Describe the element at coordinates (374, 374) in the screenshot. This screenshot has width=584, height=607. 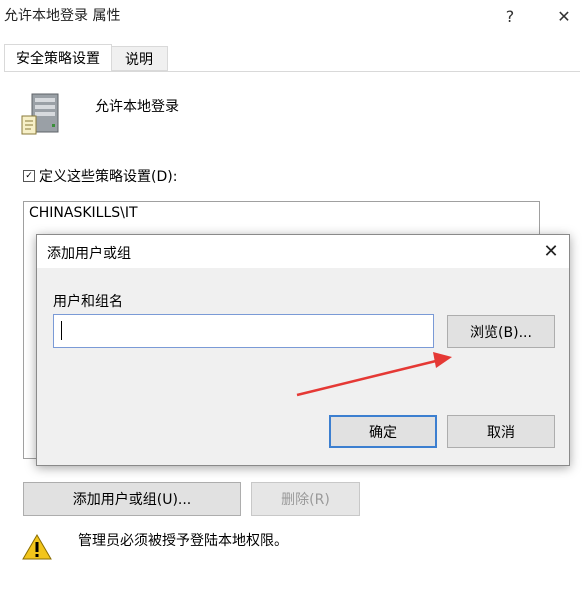
I see `annotation-arrow-icon` at that location.